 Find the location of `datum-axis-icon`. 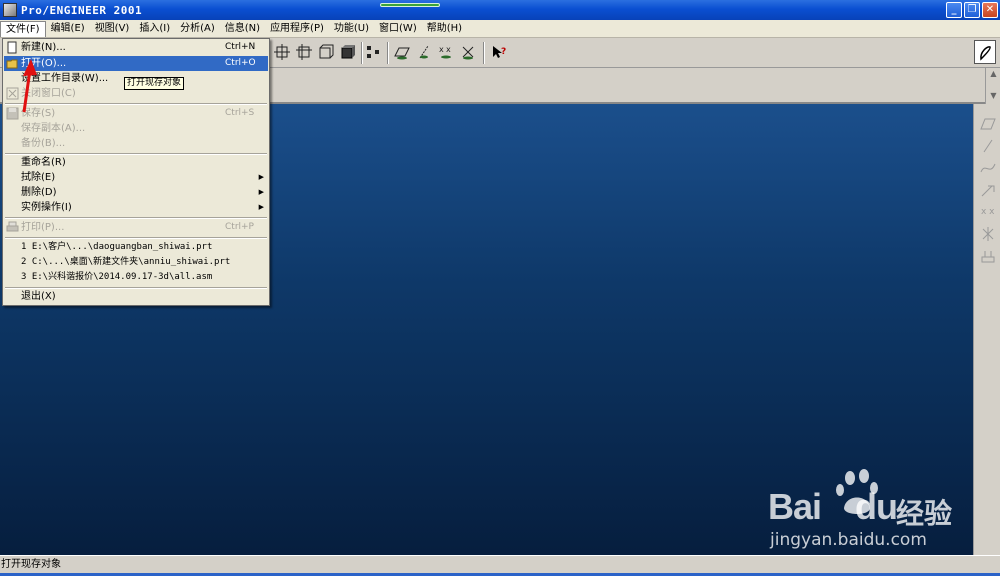

datum-axis-icon is located at coordinates (424, 52).